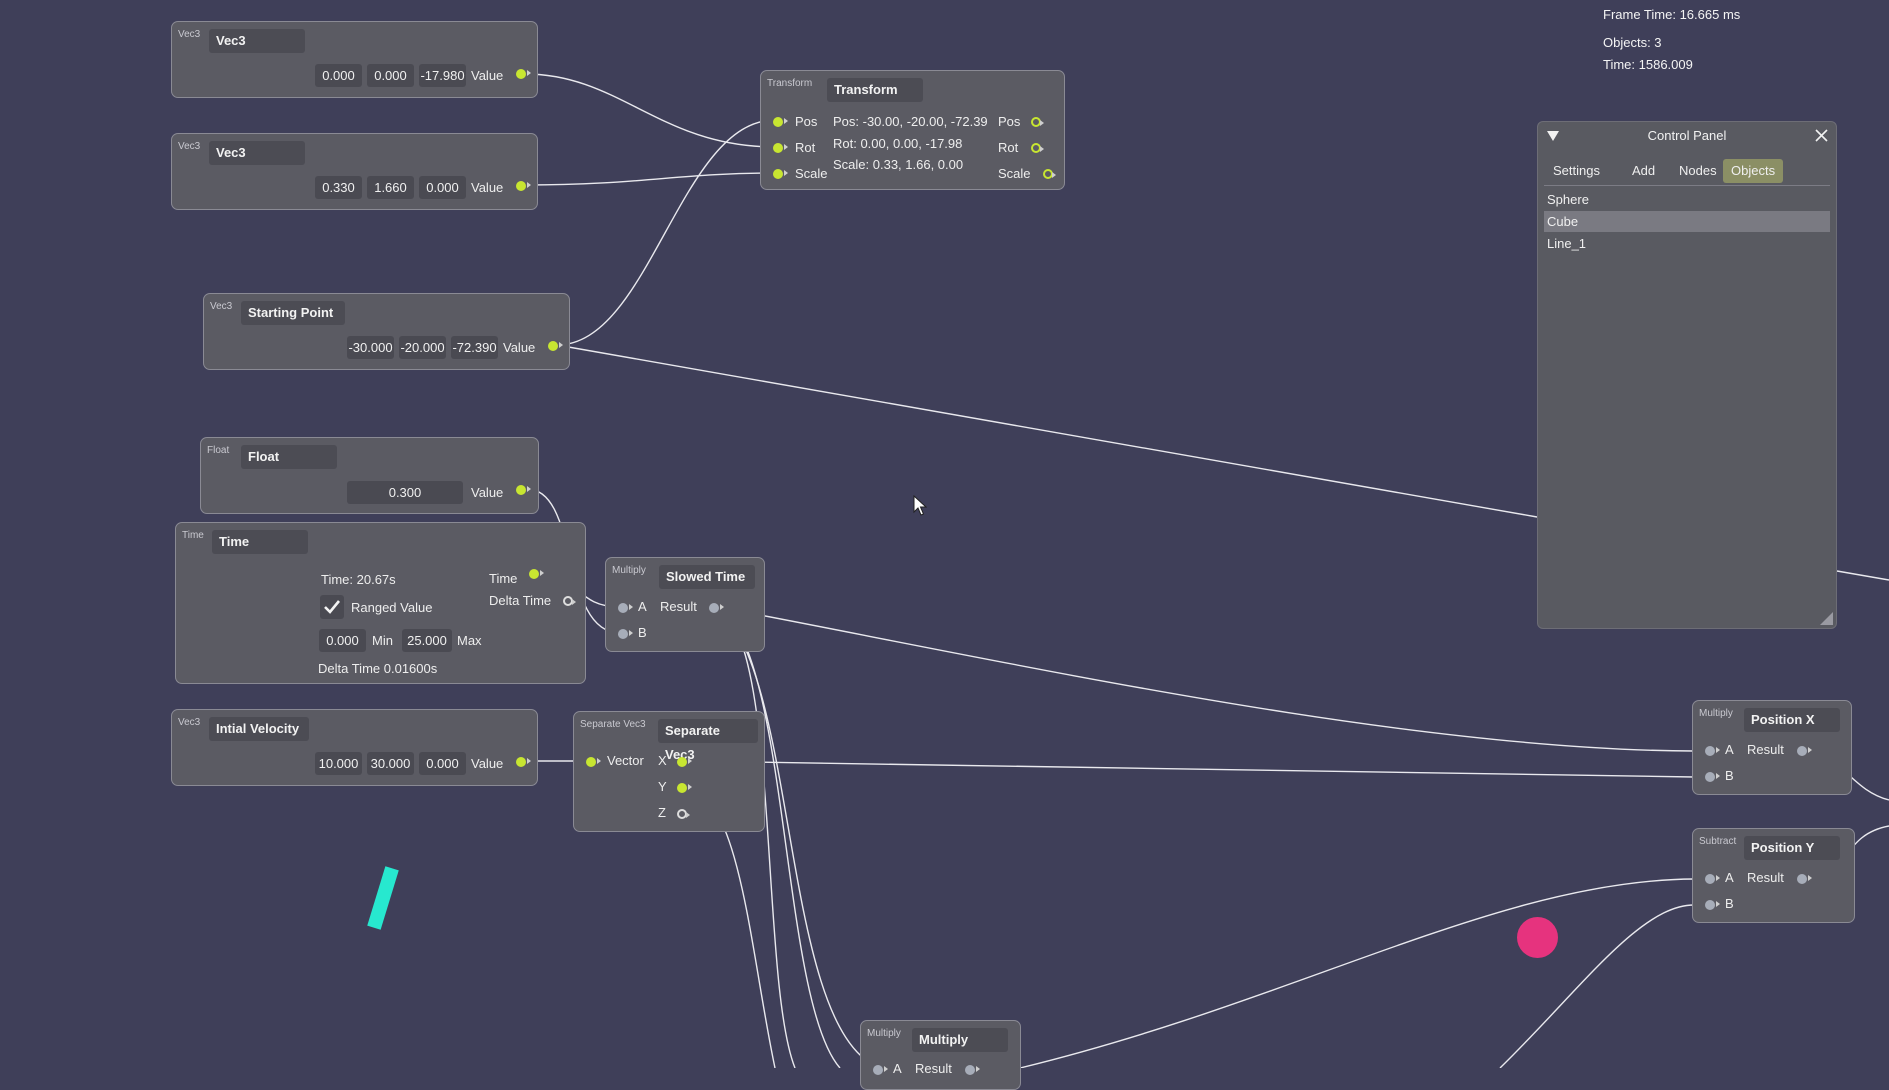  Describe the element at coordinates (1687, 135) in the screenshot. I see `panel-title: Control Panel` at that location.